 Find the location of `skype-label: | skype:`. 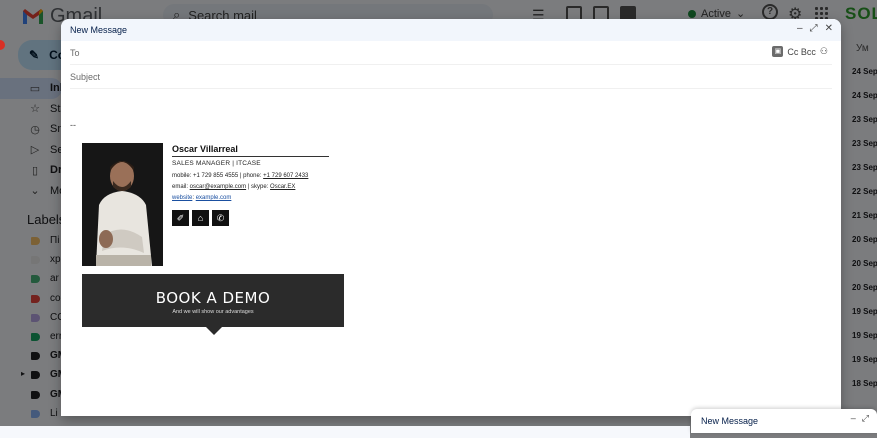

skype-label: | skype: is located at coordinates (258, 187).